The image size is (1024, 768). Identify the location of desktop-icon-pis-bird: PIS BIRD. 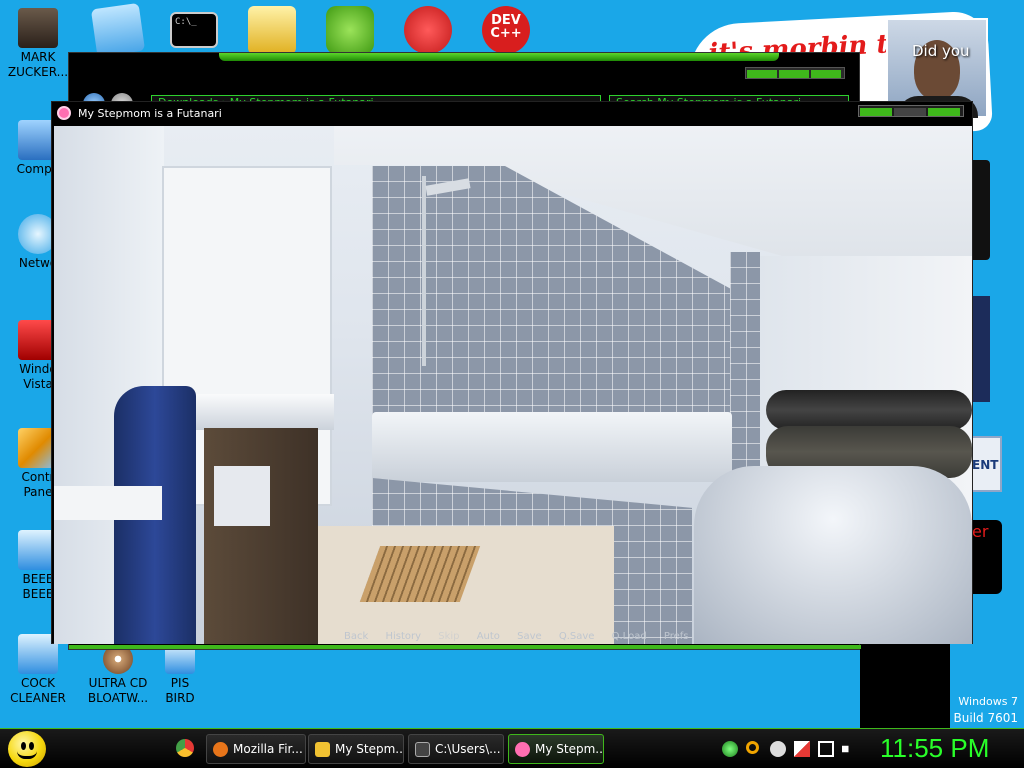
(180, 675).